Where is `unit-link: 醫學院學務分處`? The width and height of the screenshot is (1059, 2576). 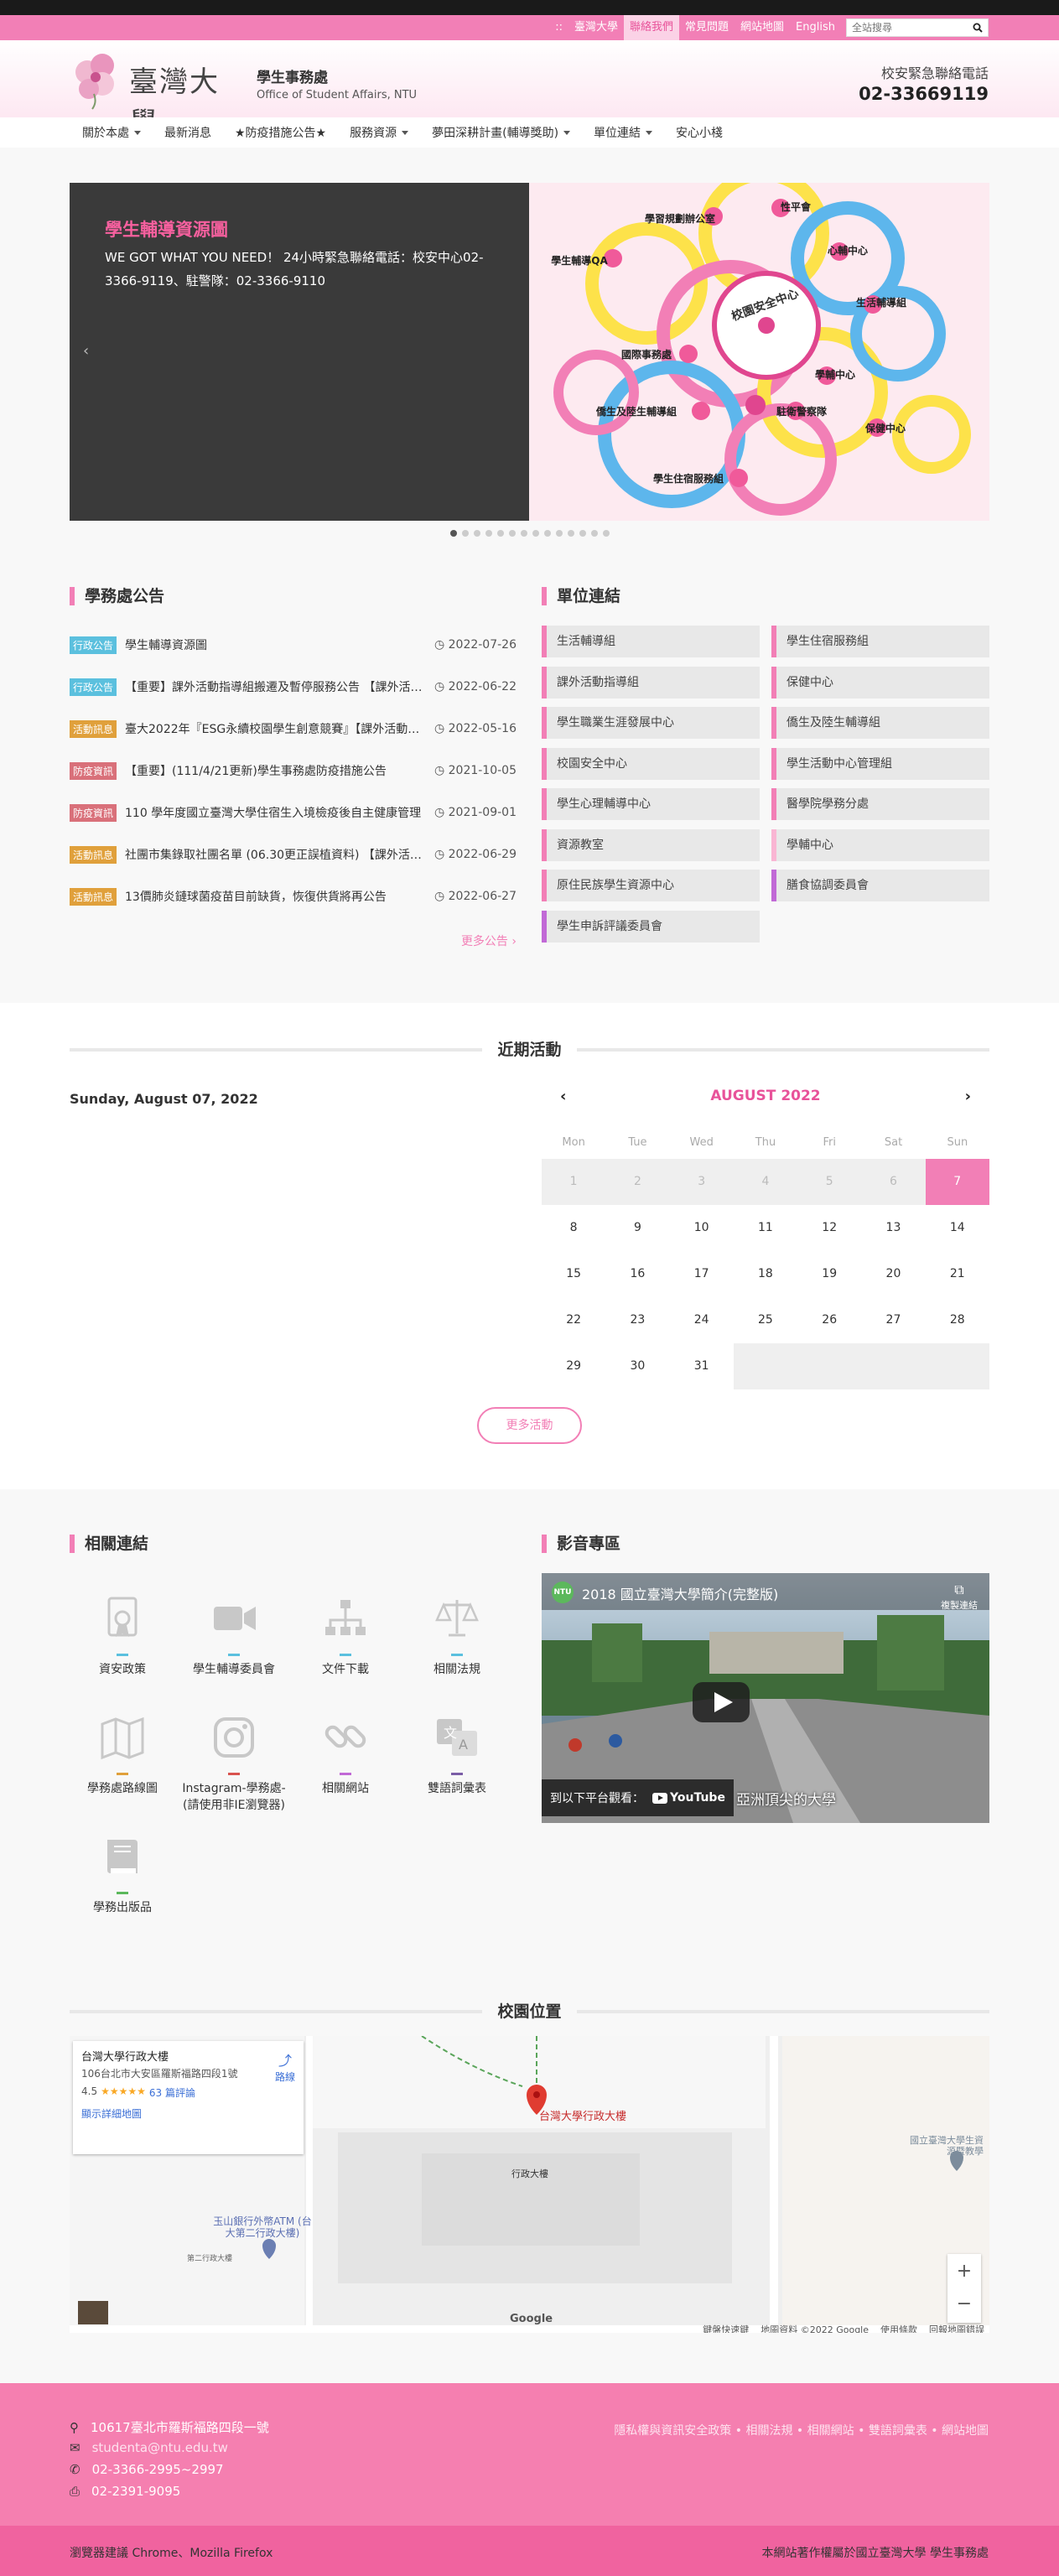
unit-link: 醫學院學務分處 is located at coordinates (880, 804).